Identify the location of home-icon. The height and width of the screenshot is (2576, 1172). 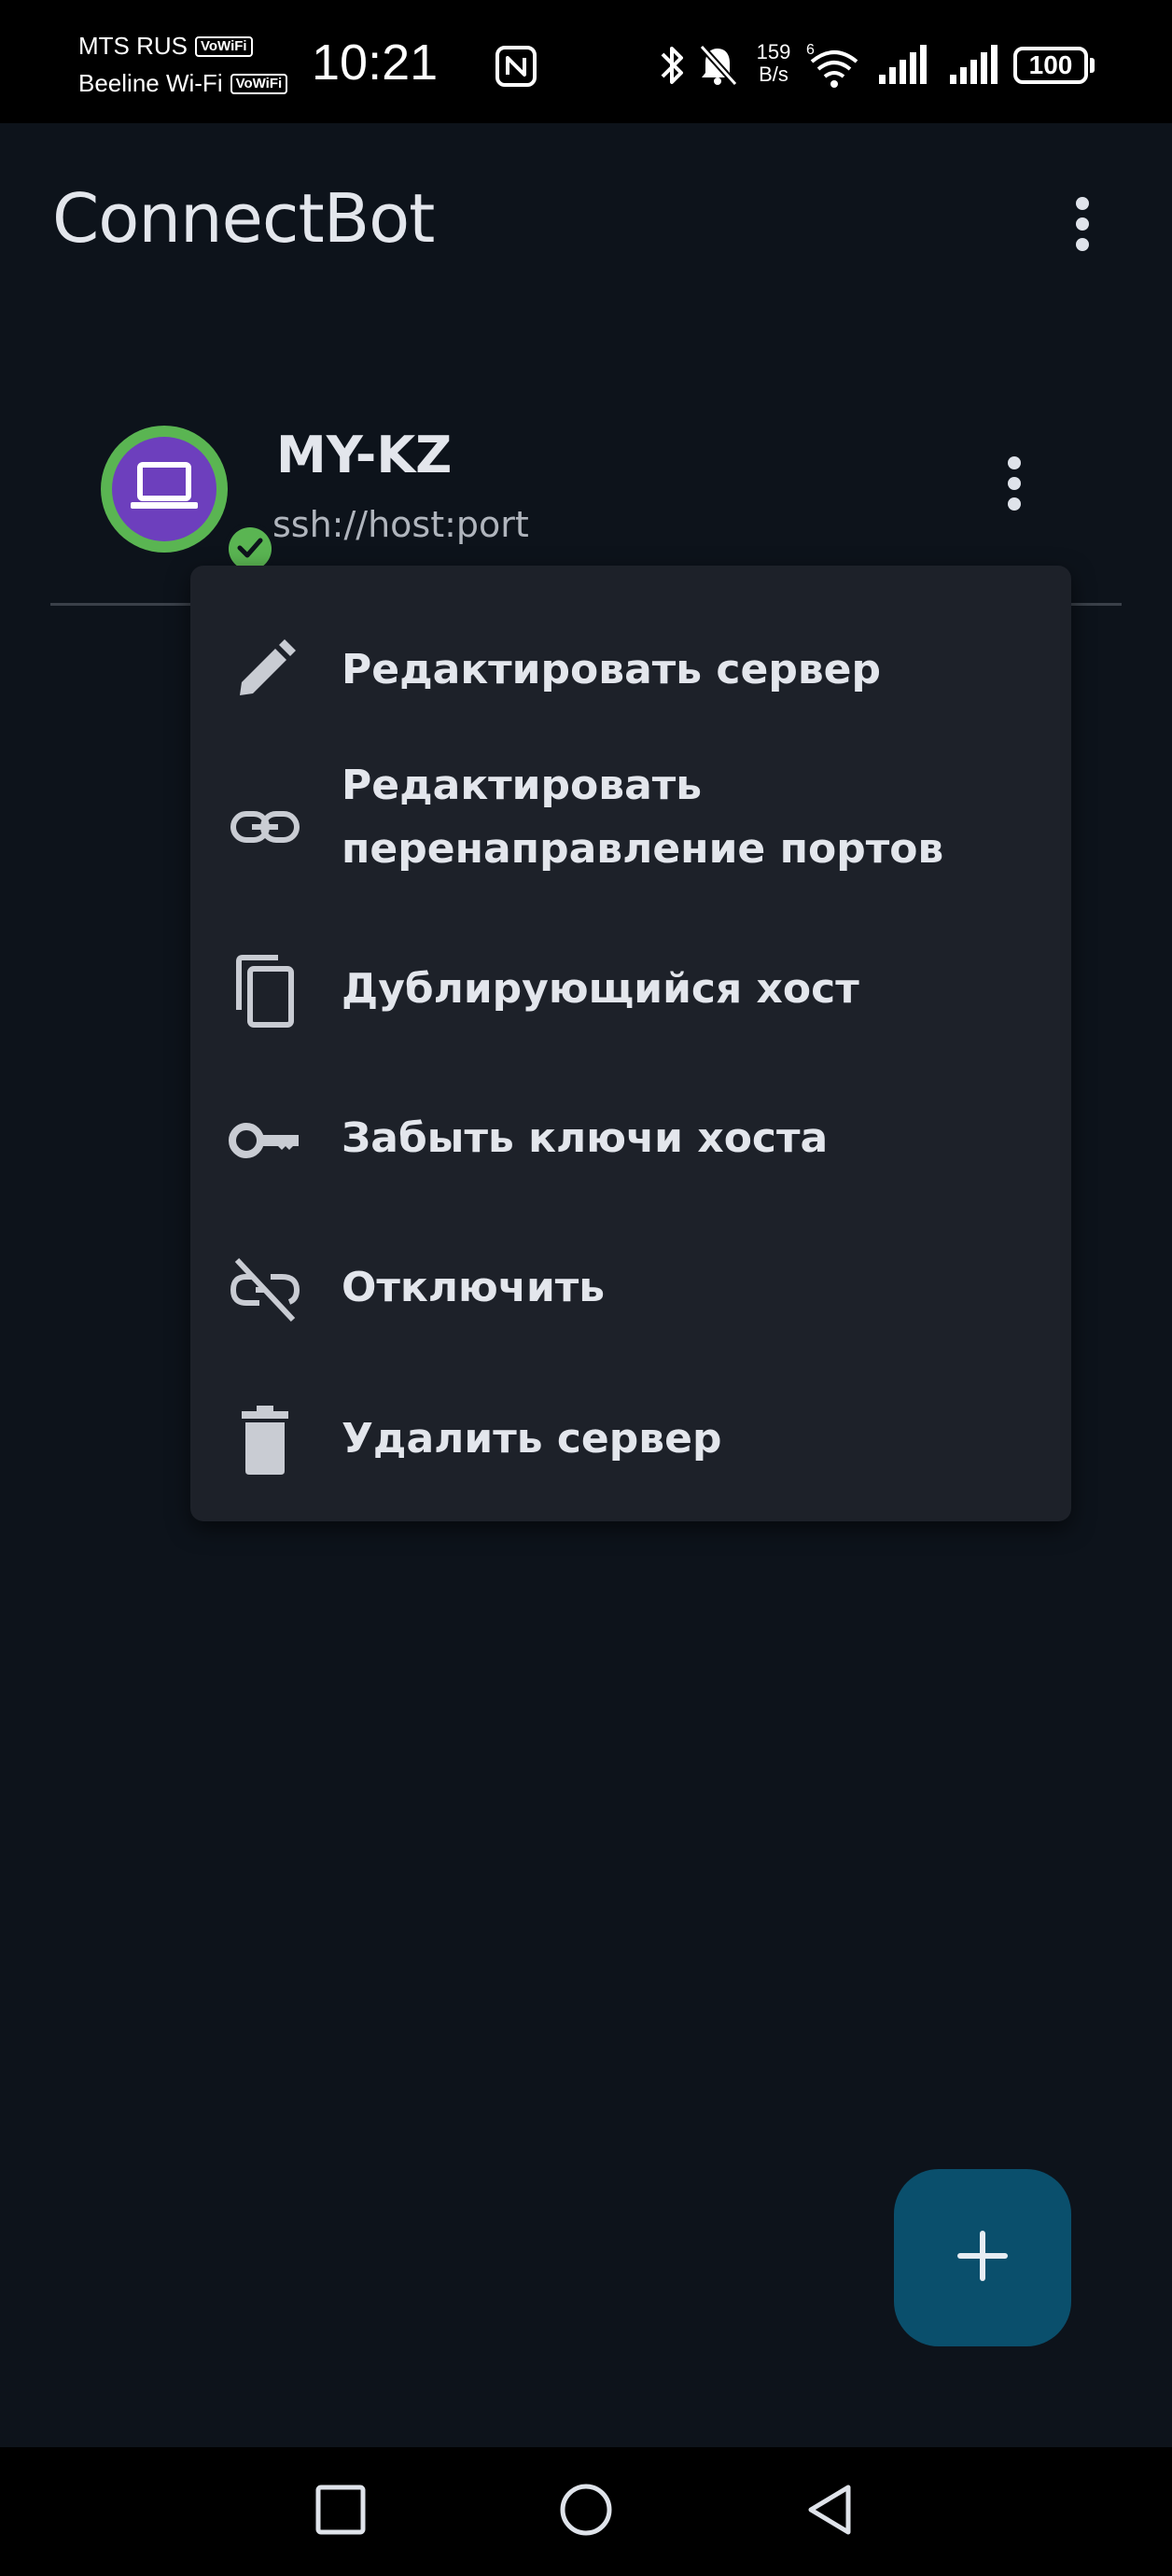
(586, 2511).